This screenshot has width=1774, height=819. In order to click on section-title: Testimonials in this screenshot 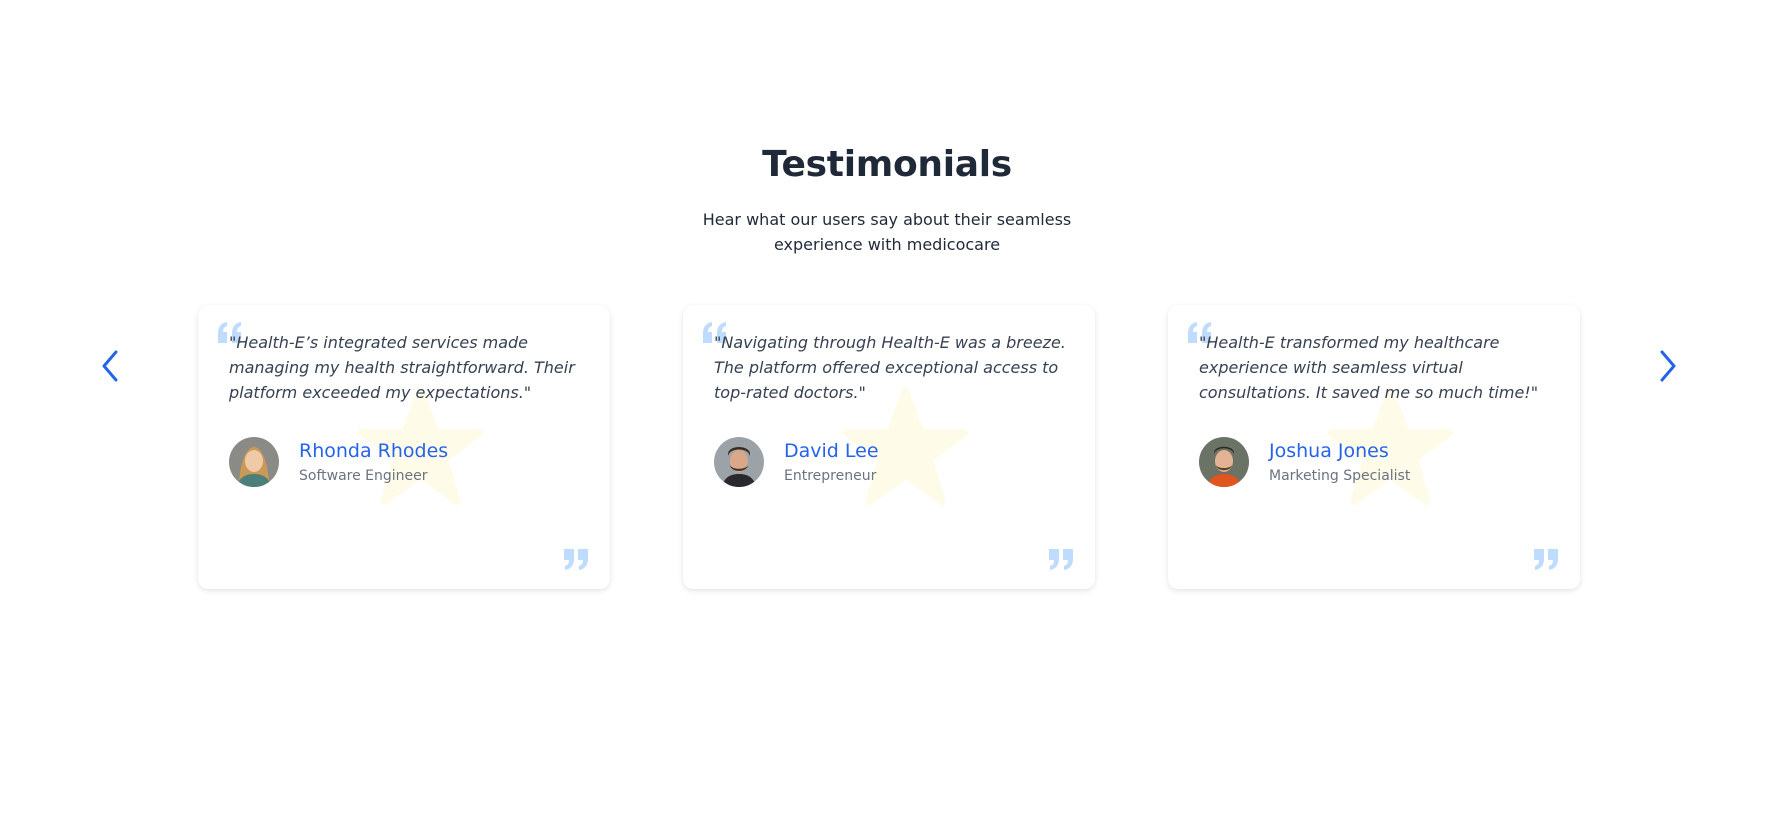, I will do `click(887, 164)`.